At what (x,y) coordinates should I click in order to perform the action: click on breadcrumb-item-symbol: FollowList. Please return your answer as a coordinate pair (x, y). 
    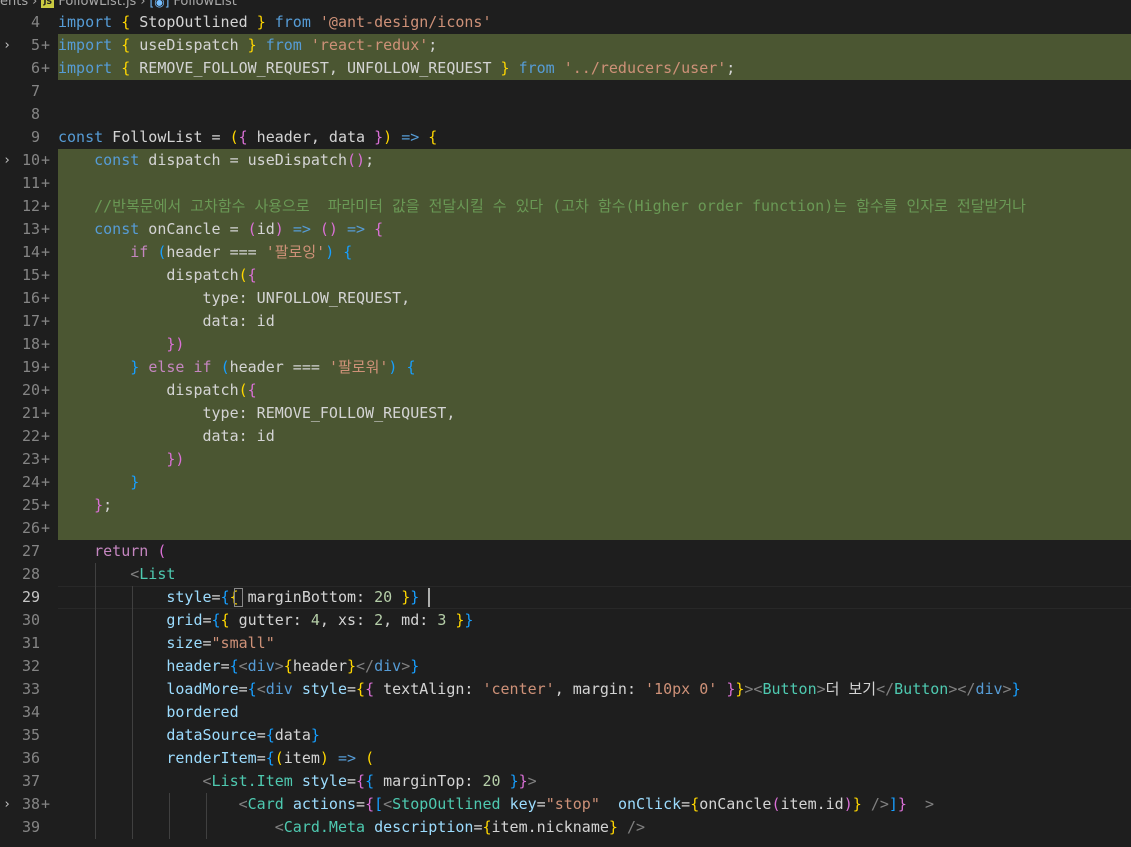
    Looking at the image, I should click on (205, 4).